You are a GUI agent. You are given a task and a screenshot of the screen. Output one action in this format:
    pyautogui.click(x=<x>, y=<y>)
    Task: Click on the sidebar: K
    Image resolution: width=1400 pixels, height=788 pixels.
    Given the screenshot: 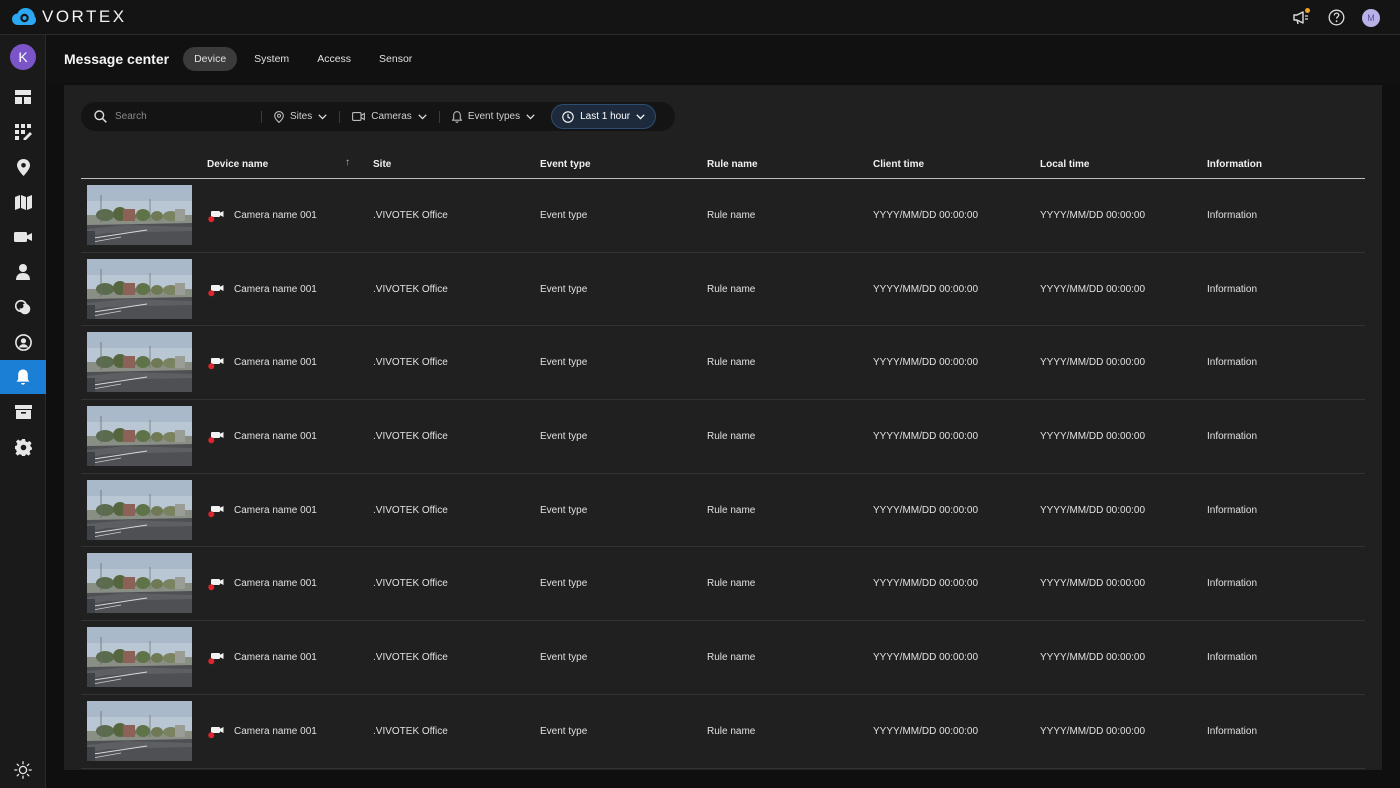 What is the action you would take?
    pyautogui.click(x=23, y=411)
    